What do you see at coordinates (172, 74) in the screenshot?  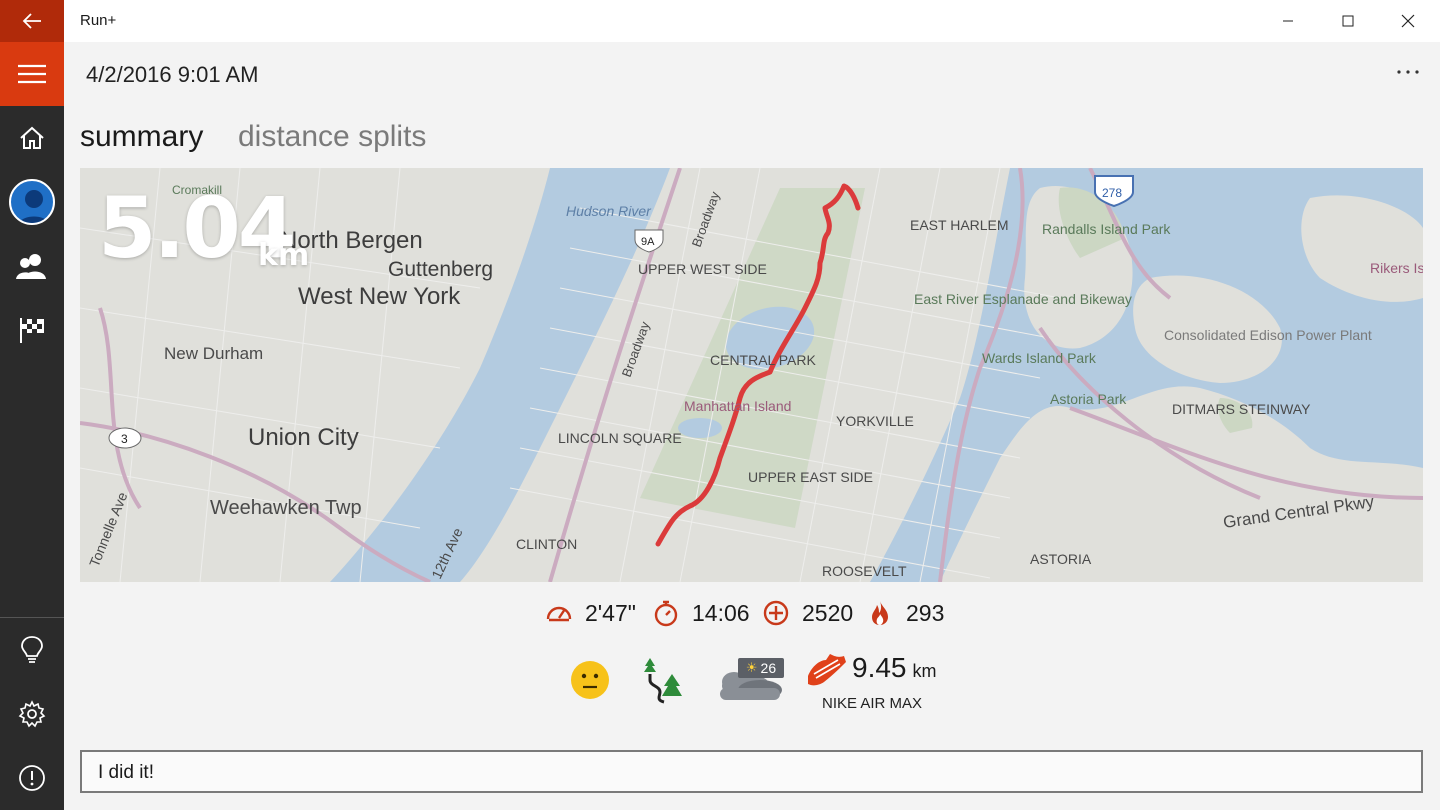 I see `run-datetime: 4/2/2016 9:01 AM` at bounding box center [172, 74].